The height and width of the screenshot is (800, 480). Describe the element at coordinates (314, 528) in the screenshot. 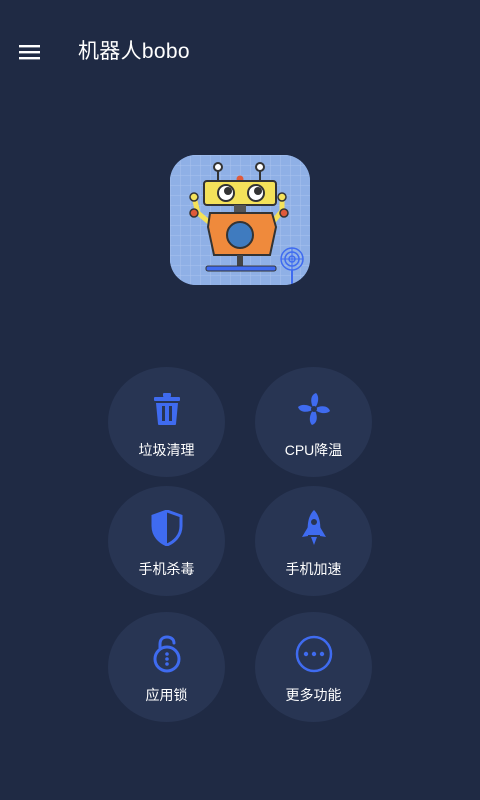

I see `rocket-icon` at that location.